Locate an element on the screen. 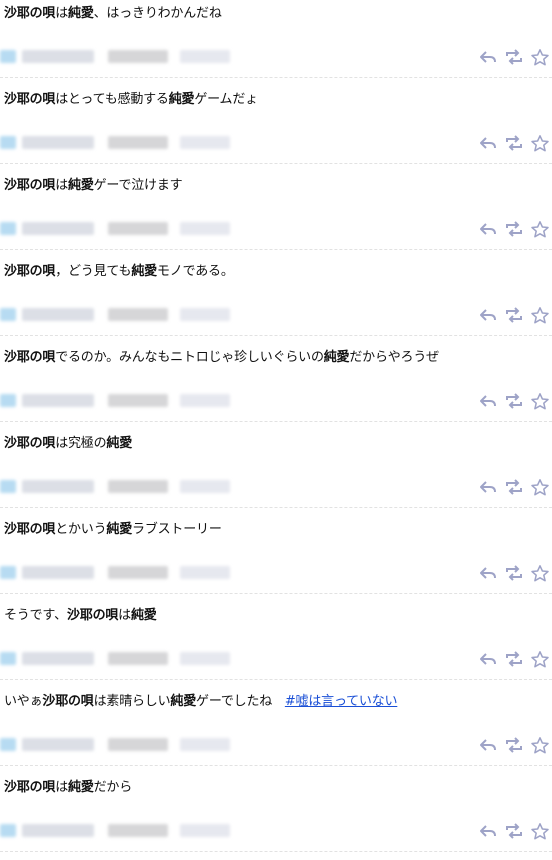 The image size is (552, 860). tweet-text-segment: はとっても感動する is located at coordinates (112, 99).